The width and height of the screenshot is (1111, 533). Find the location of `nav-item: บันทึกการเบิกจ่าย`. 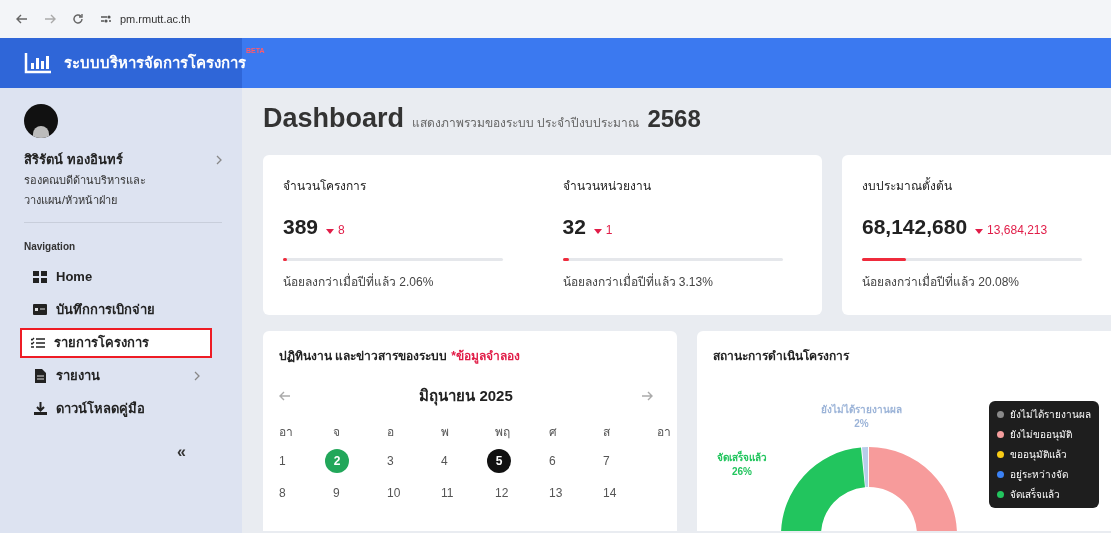

nav-item: บันทึกการเบิกจ่าย is located at coordinates (120, 309).